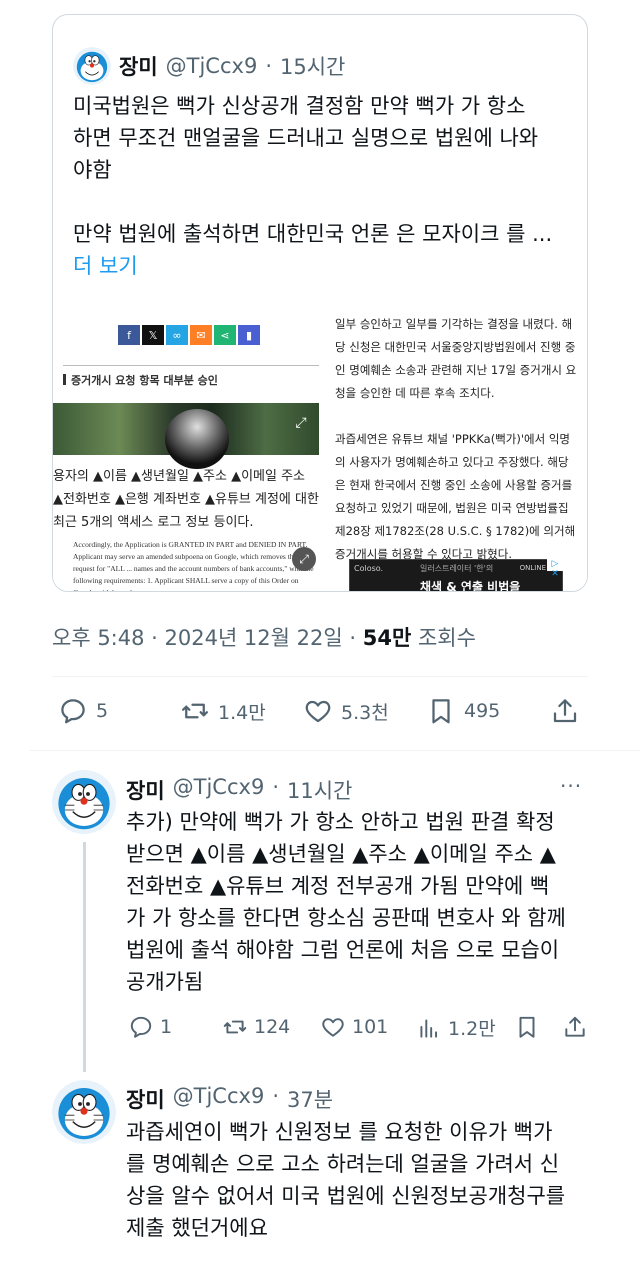 The width and height of the screenshot is (640, 1280). I want to click on reply-button: 5, so click(83, 711).